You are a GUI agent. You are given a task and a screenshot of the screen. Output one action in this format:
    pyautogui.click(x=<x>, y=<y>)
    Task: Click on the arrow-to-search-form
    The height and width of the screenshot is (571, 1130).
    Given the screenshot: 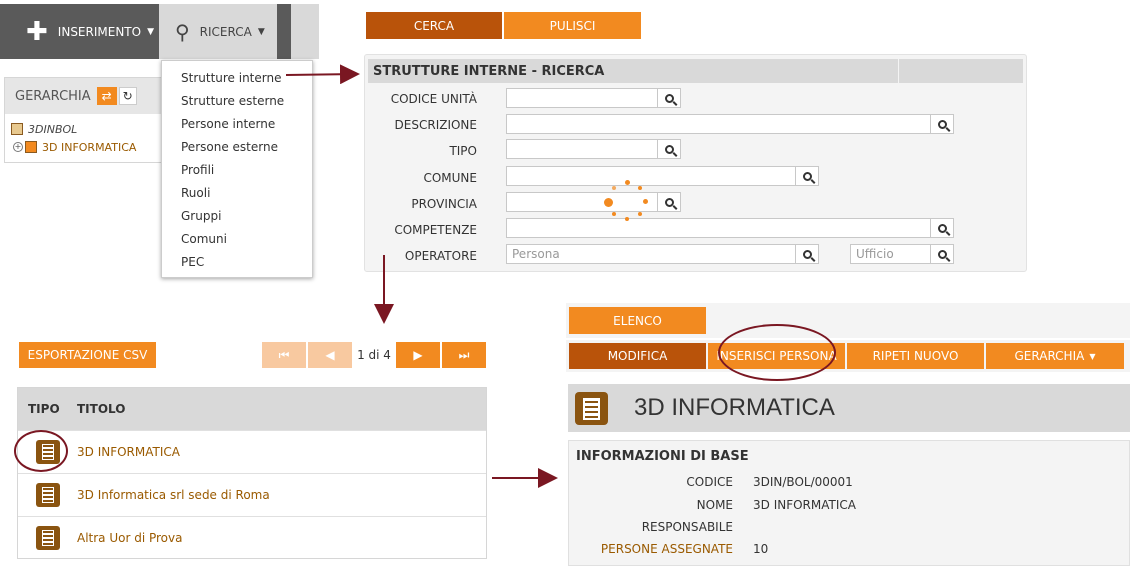 What is the action you would take?
    pyautogui.click(x=322, y=74)
    